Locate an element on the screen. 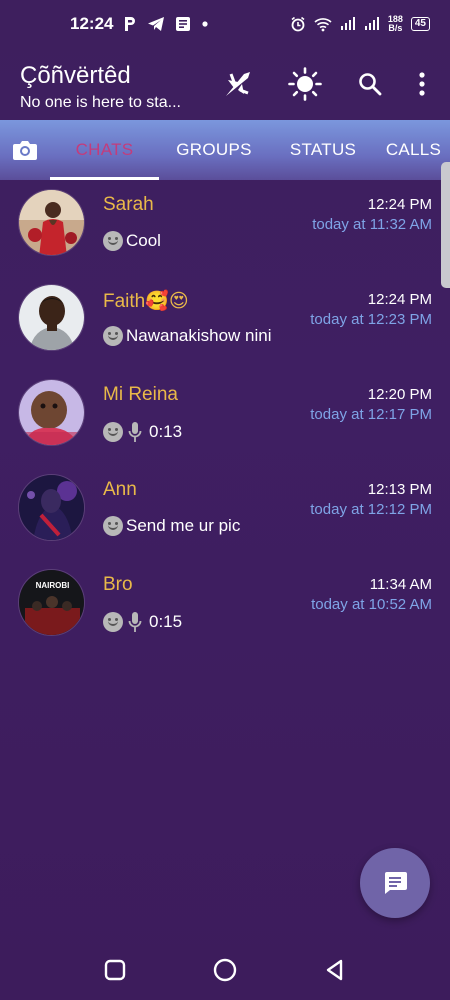 The height and width of the screenshot is (1000, 450). chat-row-mi-reina: Mi Reina 12:20 PM today at 12:17 PM 0:13 is located at coordinates (225, 417).